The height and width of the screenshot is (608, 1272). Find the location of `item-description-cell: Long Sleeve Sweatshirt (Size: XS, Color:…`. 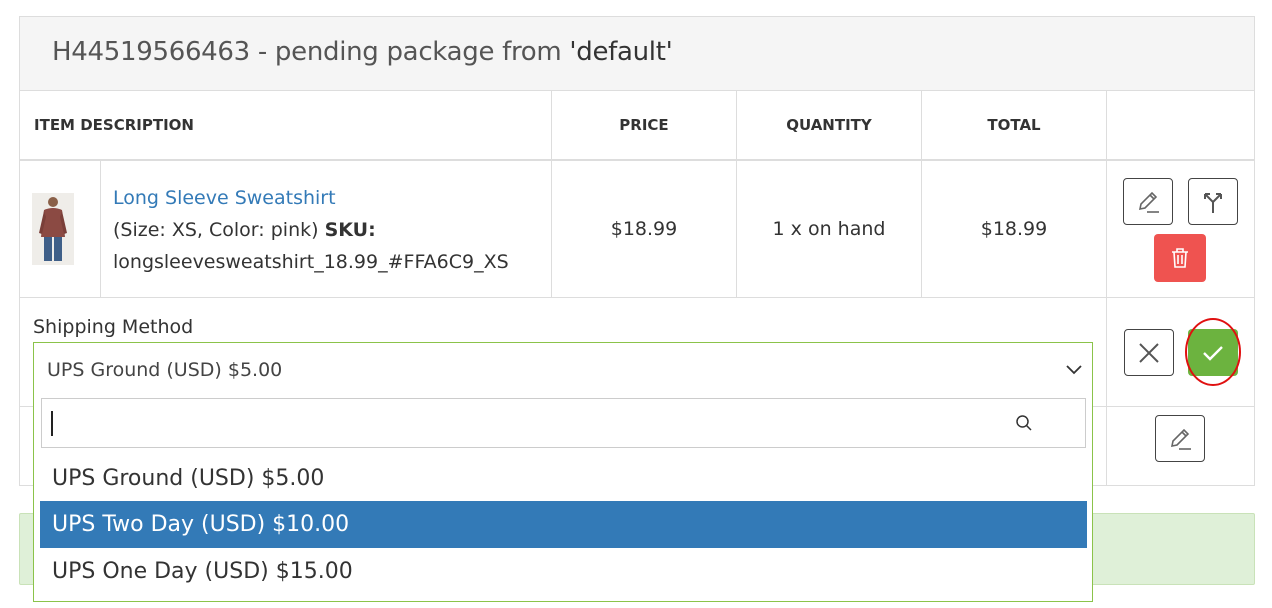

item-description-cell: Long Sleeve Sweatshirt (Size: XS, Color:… is located at coordinates (326, 229).